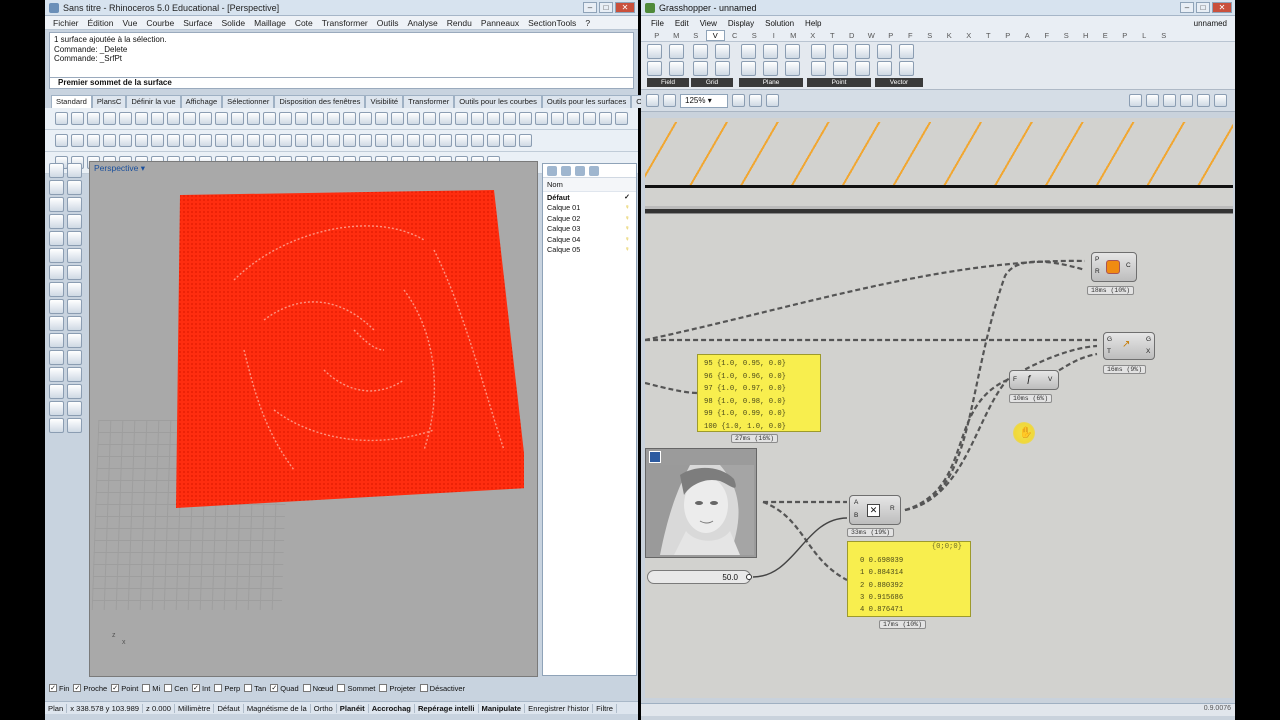 The width and height of the screenshot is (1280, 720). What do you see at coordinates (589, 197) in the screenshot?
I see `layer-row: Défaut ✓` at bounding box center [589, 197].